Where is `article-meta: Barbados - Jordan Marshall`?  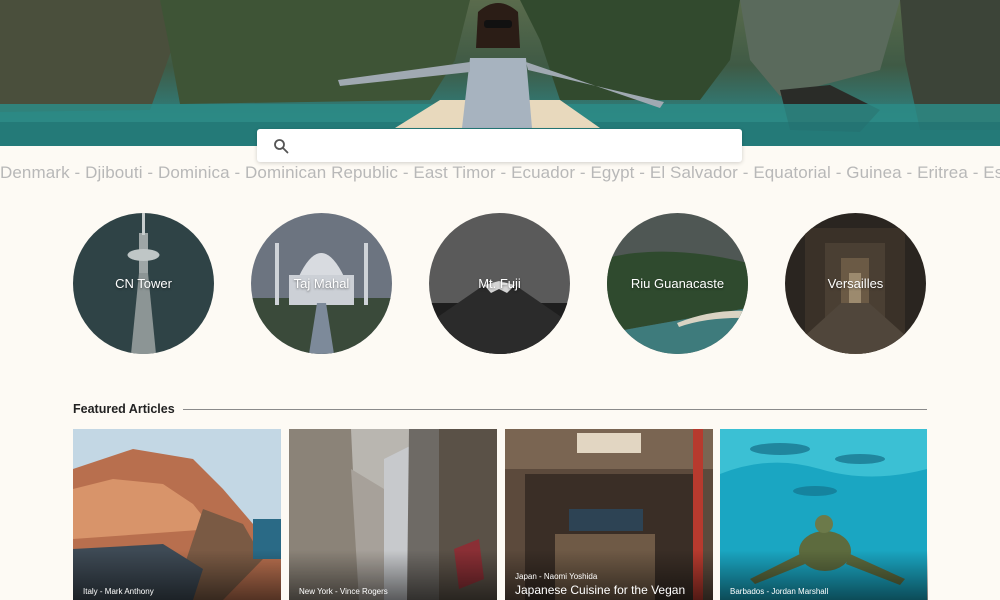 article-meta: Barbados - Jordan Marshall is located at coordinates (779, 591).